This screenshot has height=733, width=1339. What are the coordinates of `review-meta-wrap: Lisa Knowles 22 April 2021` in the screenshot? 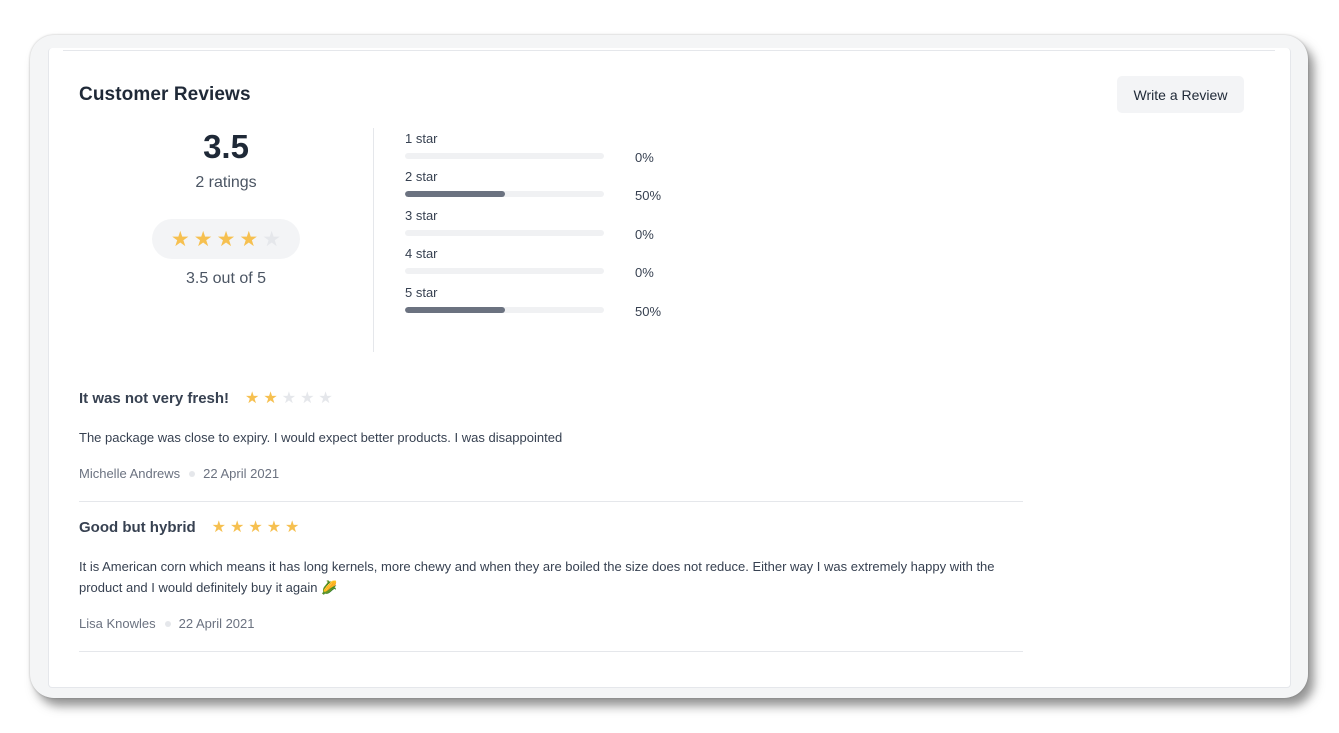 It's located at (551, 623).